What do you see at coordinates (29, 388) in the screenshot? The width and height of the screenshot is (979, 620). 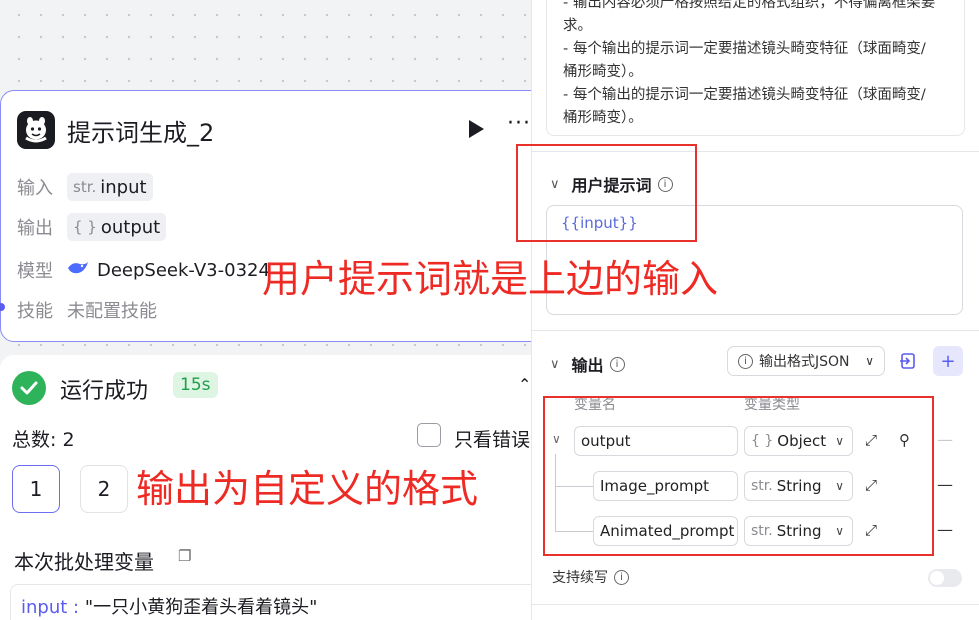 I see `success-check-icon` at bounding box center [29, 388].